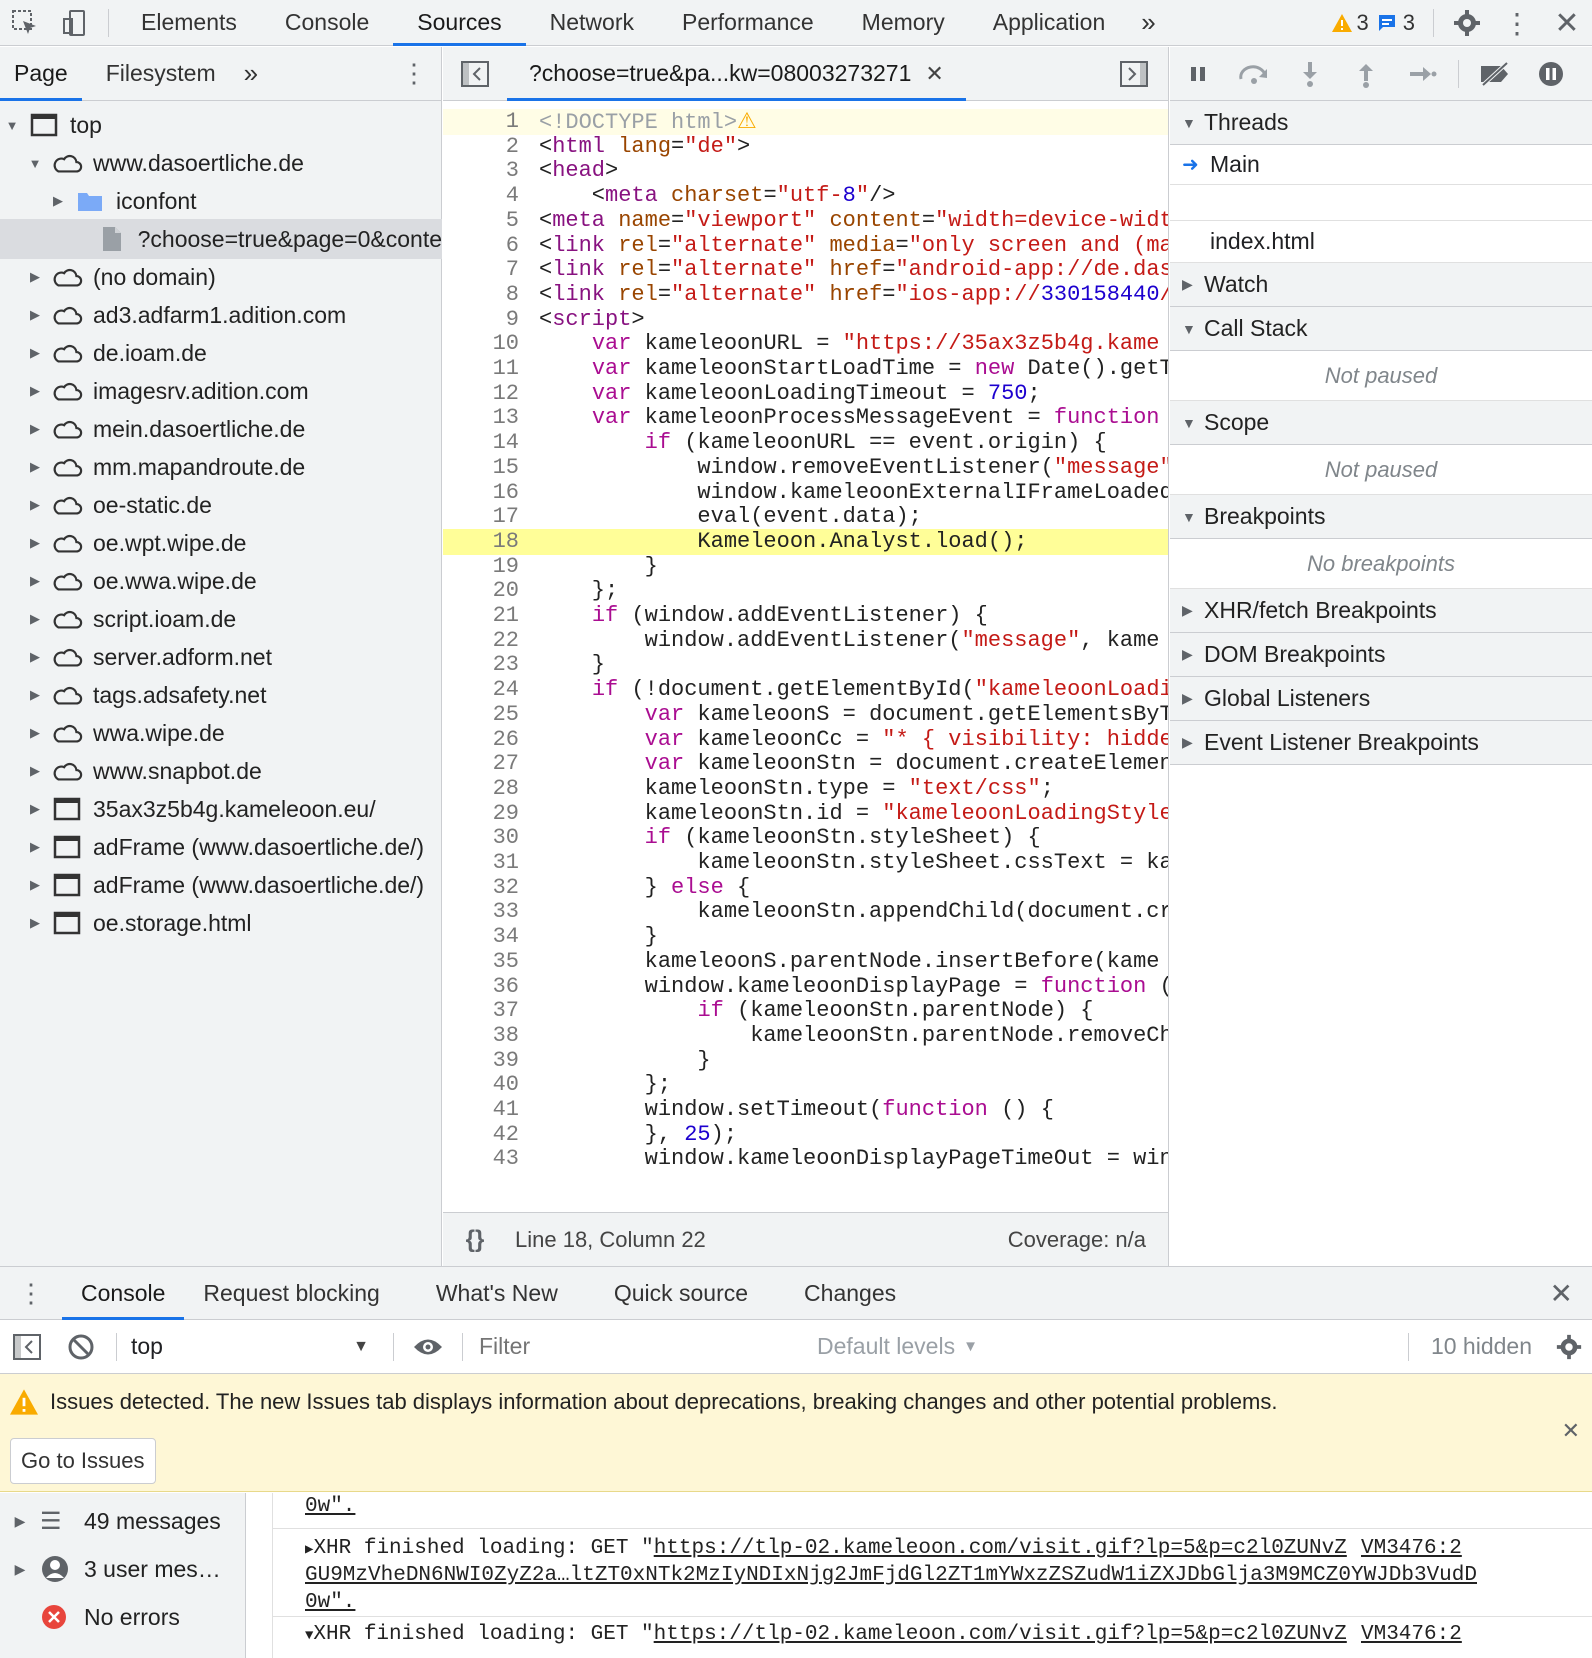  What do you see at coordinates (221, 543) in the screenshot?
I see `tree-item: ▶ oe.wpt.wipe.de` at bounding box center [221, 543].